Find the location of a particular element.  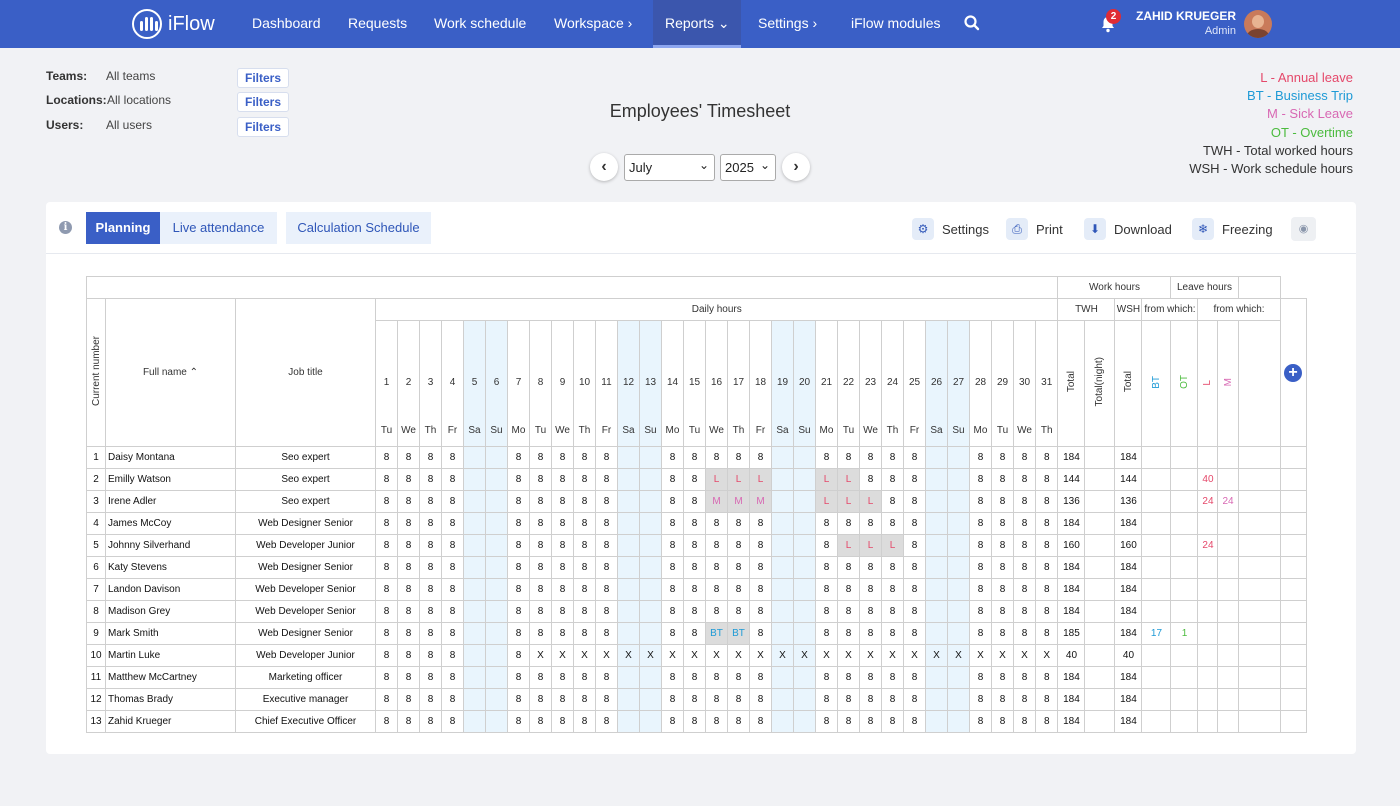

locations-filter-button: Filters is located at coordinates (263, 102).